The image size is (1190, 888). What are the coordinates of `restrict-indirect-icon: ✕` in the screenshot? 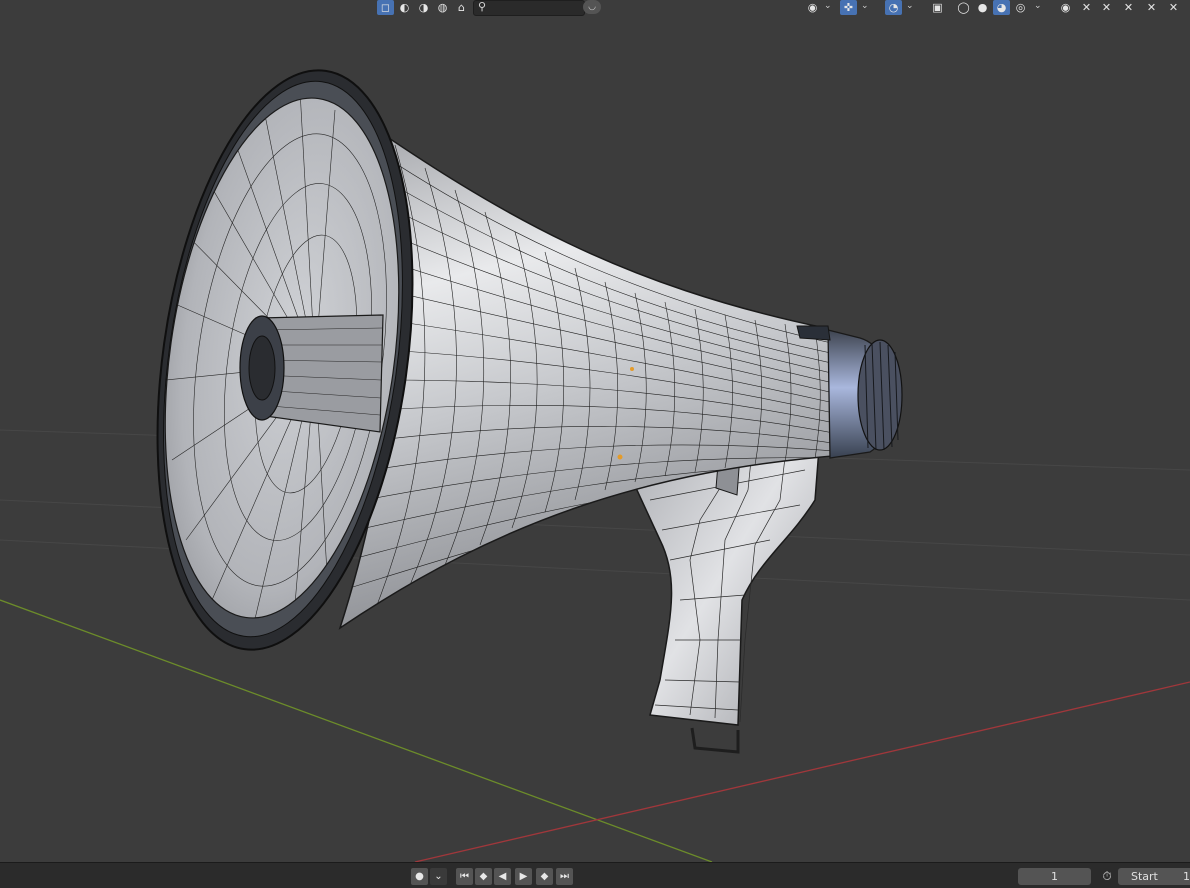 It's located at (1173, 7).